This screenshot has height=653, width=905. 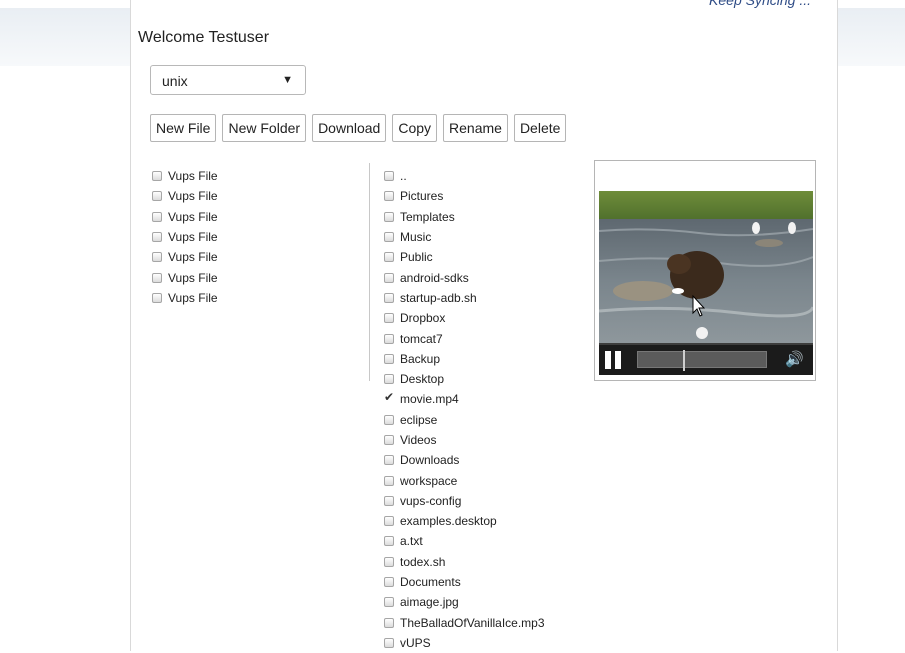 What do you see at coordinates (438, 297) in the screenshot?
I see `file-label: startup-adb.sh` at bounding box center [438, 297].